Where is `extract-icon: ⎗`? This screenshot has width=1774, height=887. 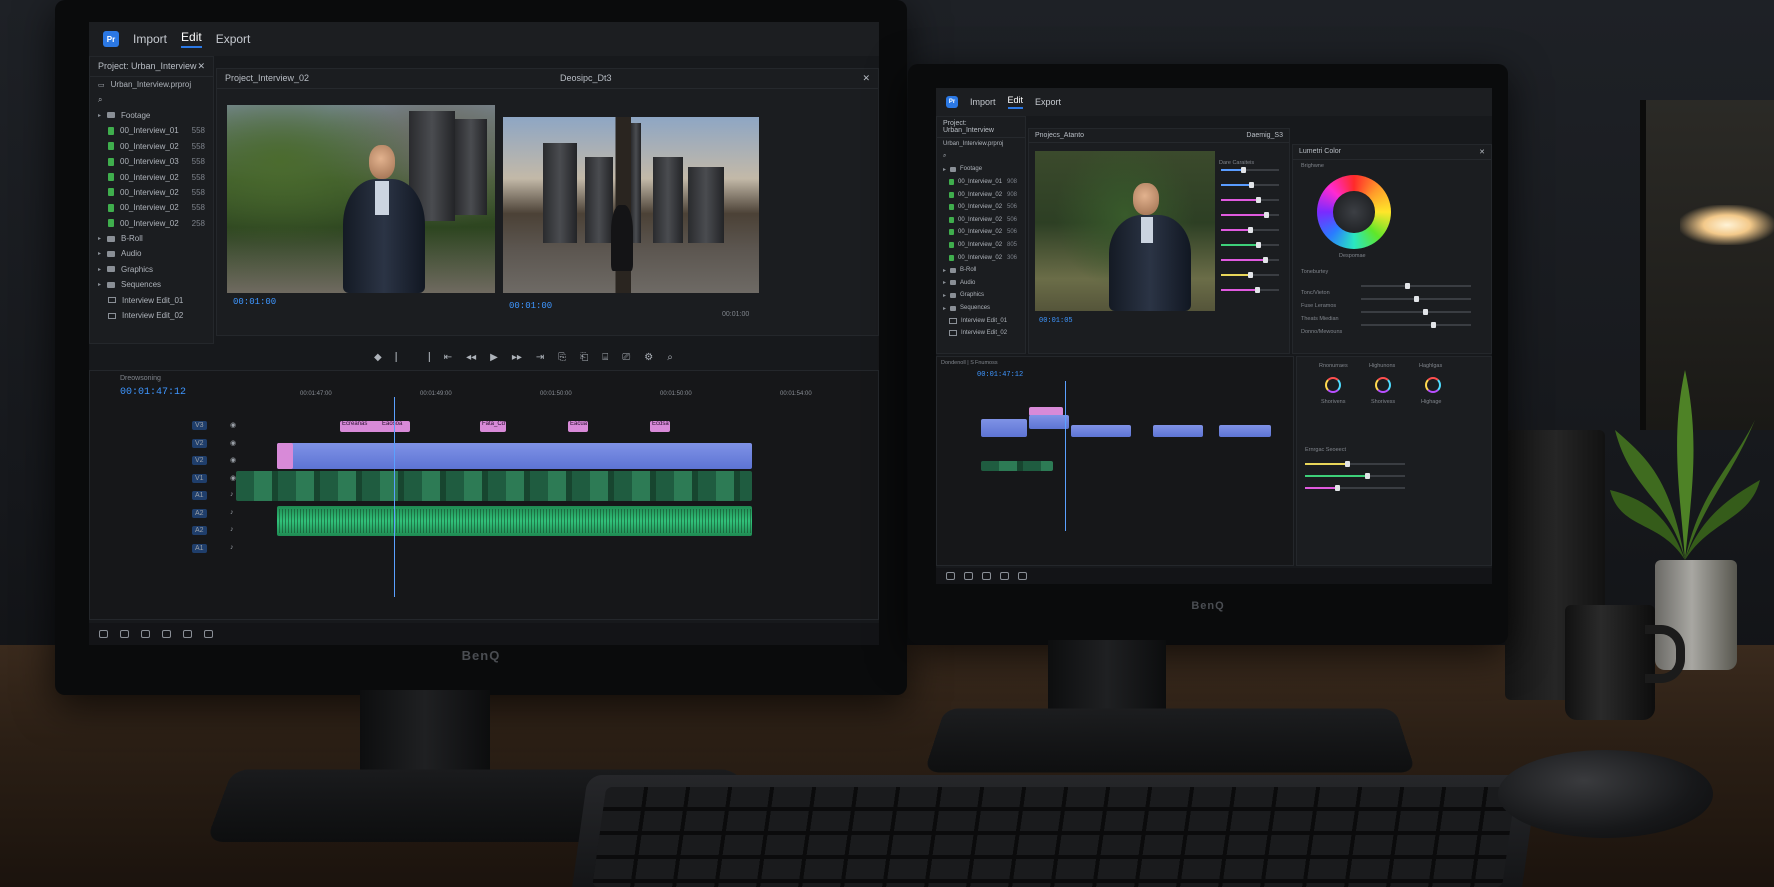 extract-icon: ⎗ is located at coordinates (584, 357).